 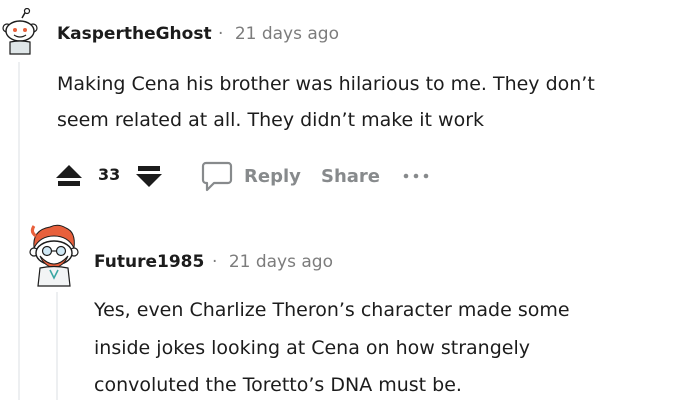 I want to click on share-button: Share, so click(x=350, y=176).